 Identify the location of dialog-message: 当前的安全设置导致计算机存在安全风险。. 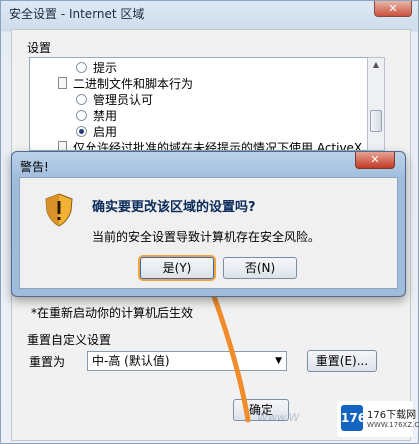
(206, 237).